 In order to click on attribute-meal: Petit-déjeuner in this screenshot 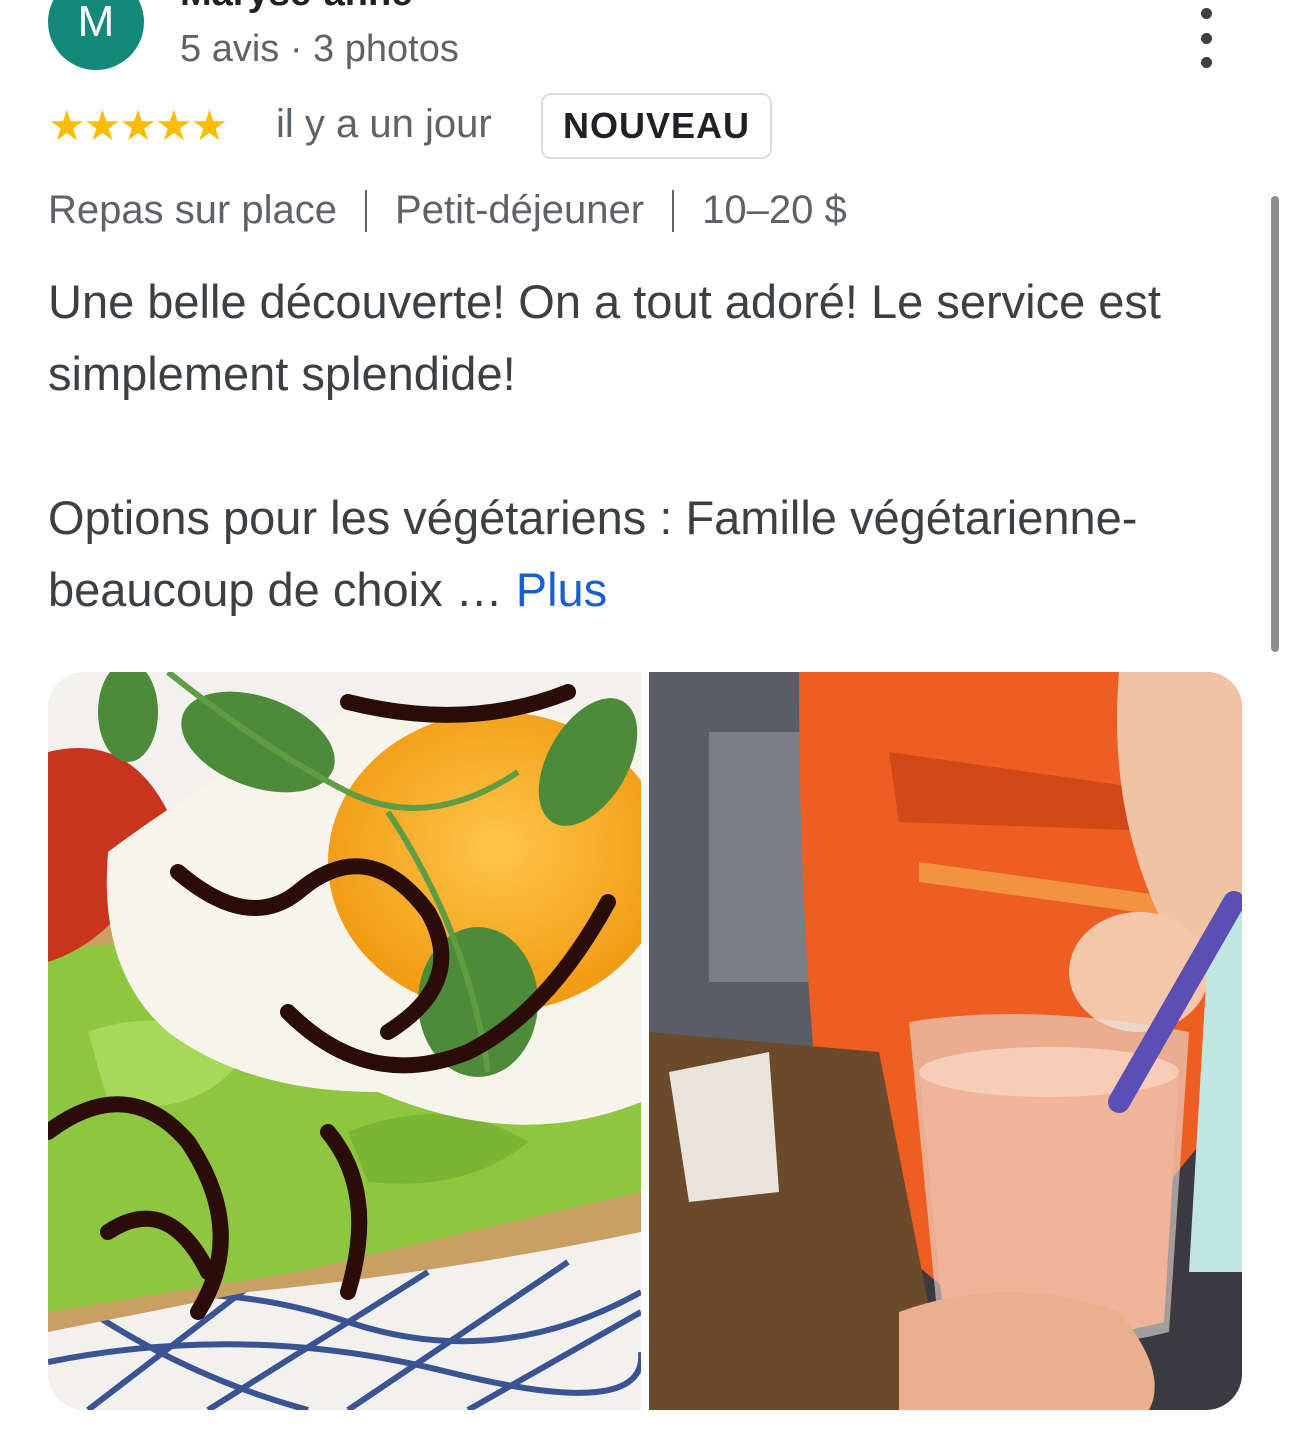, I will do `click(520, 210)`.